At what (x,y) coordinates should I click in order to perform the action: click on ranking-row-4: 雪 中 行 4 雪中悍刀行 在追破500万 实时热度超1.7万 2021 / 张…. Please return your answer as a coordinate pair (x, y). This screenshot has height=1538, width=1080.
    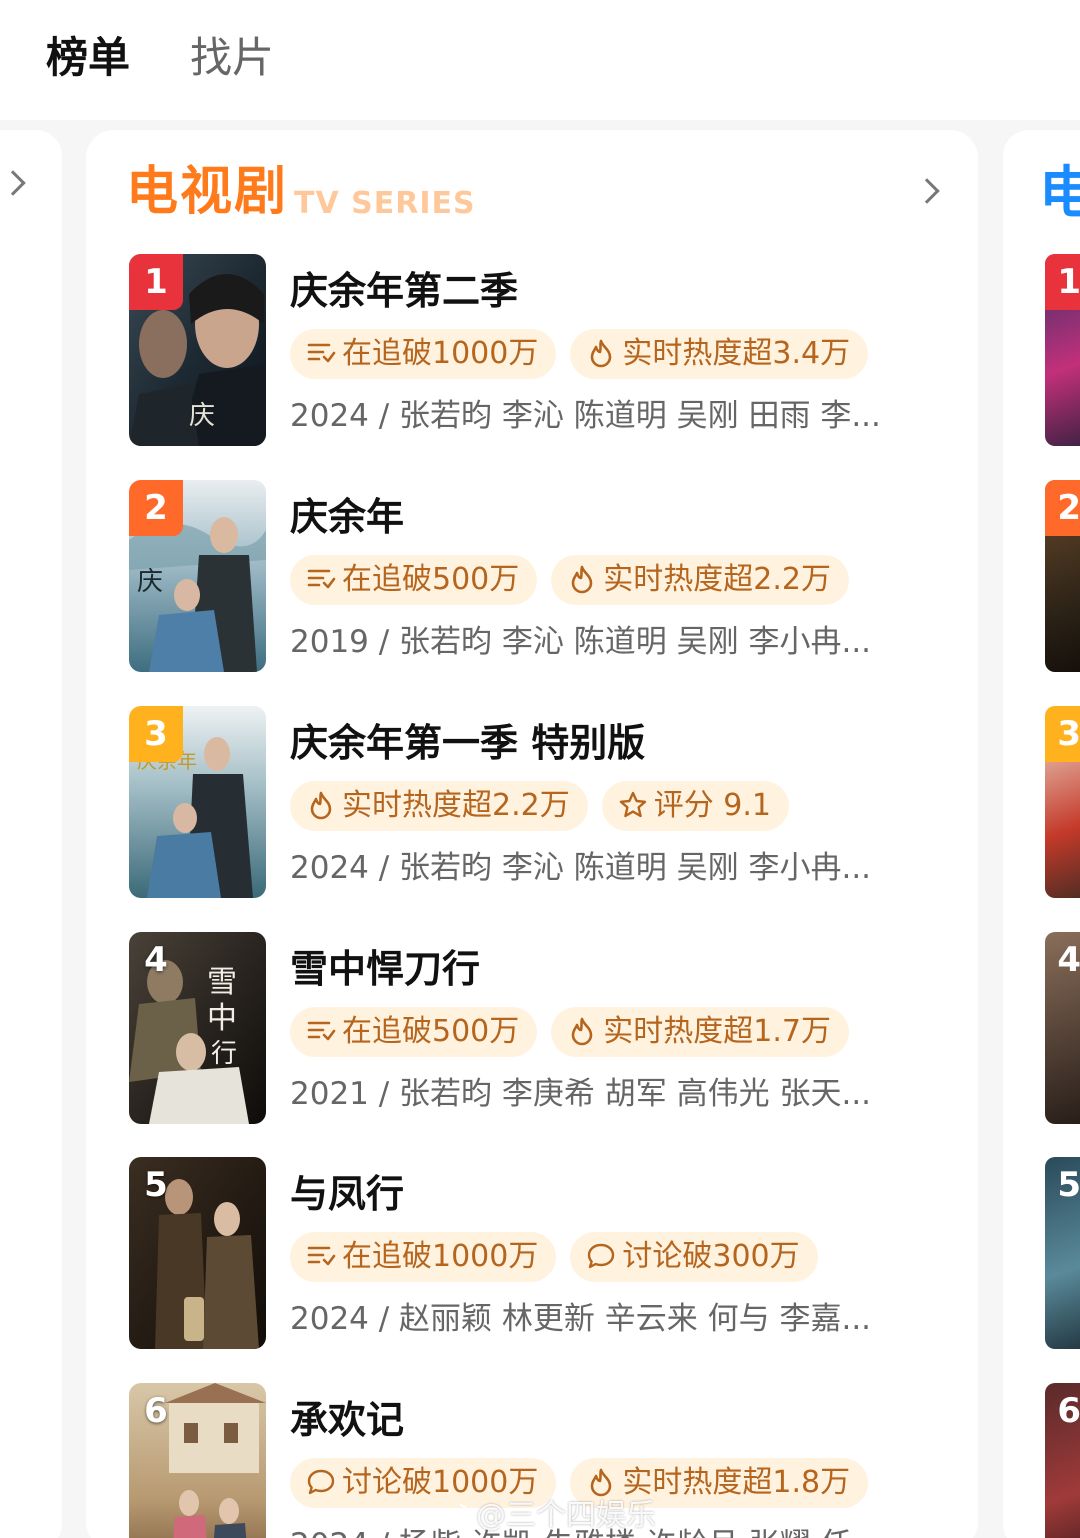
    Looking at the image, I should click on (539, 1028).